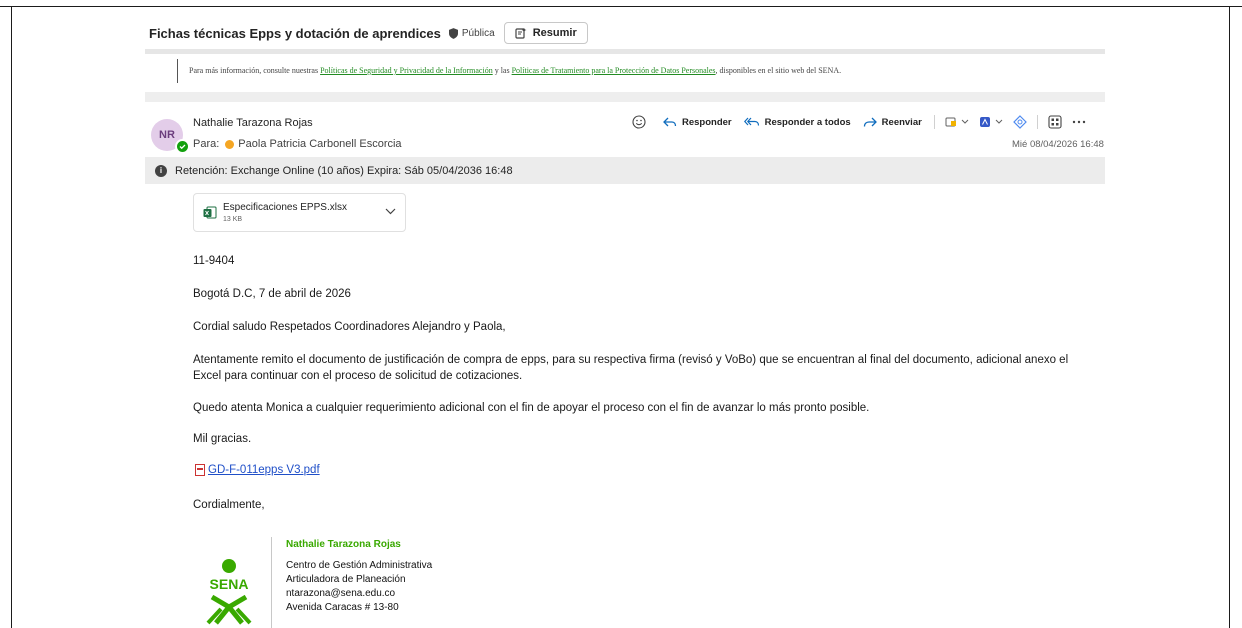  I want to click on forward-icon, so click(870, 122).